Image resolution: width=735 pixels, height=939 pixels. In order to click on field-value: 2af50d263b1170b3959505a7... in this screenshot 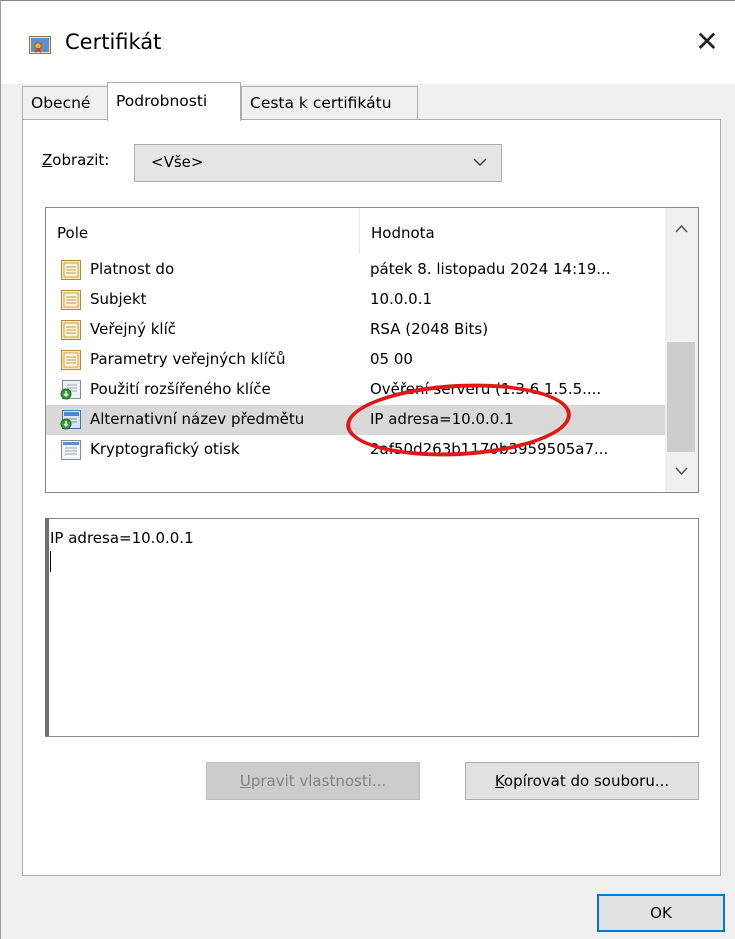, I will do `click(489, 449)`.